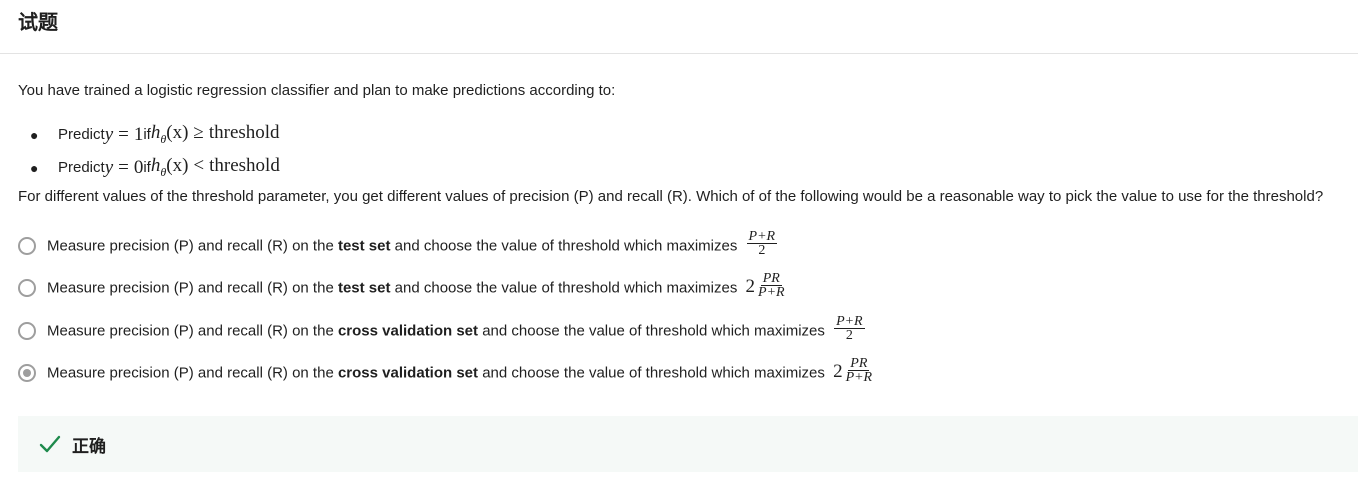 This screenshot has width=1358, height=488. I want to click on rule-hypothesis: hθ(x) ≥ threshold, so click(215, 134).